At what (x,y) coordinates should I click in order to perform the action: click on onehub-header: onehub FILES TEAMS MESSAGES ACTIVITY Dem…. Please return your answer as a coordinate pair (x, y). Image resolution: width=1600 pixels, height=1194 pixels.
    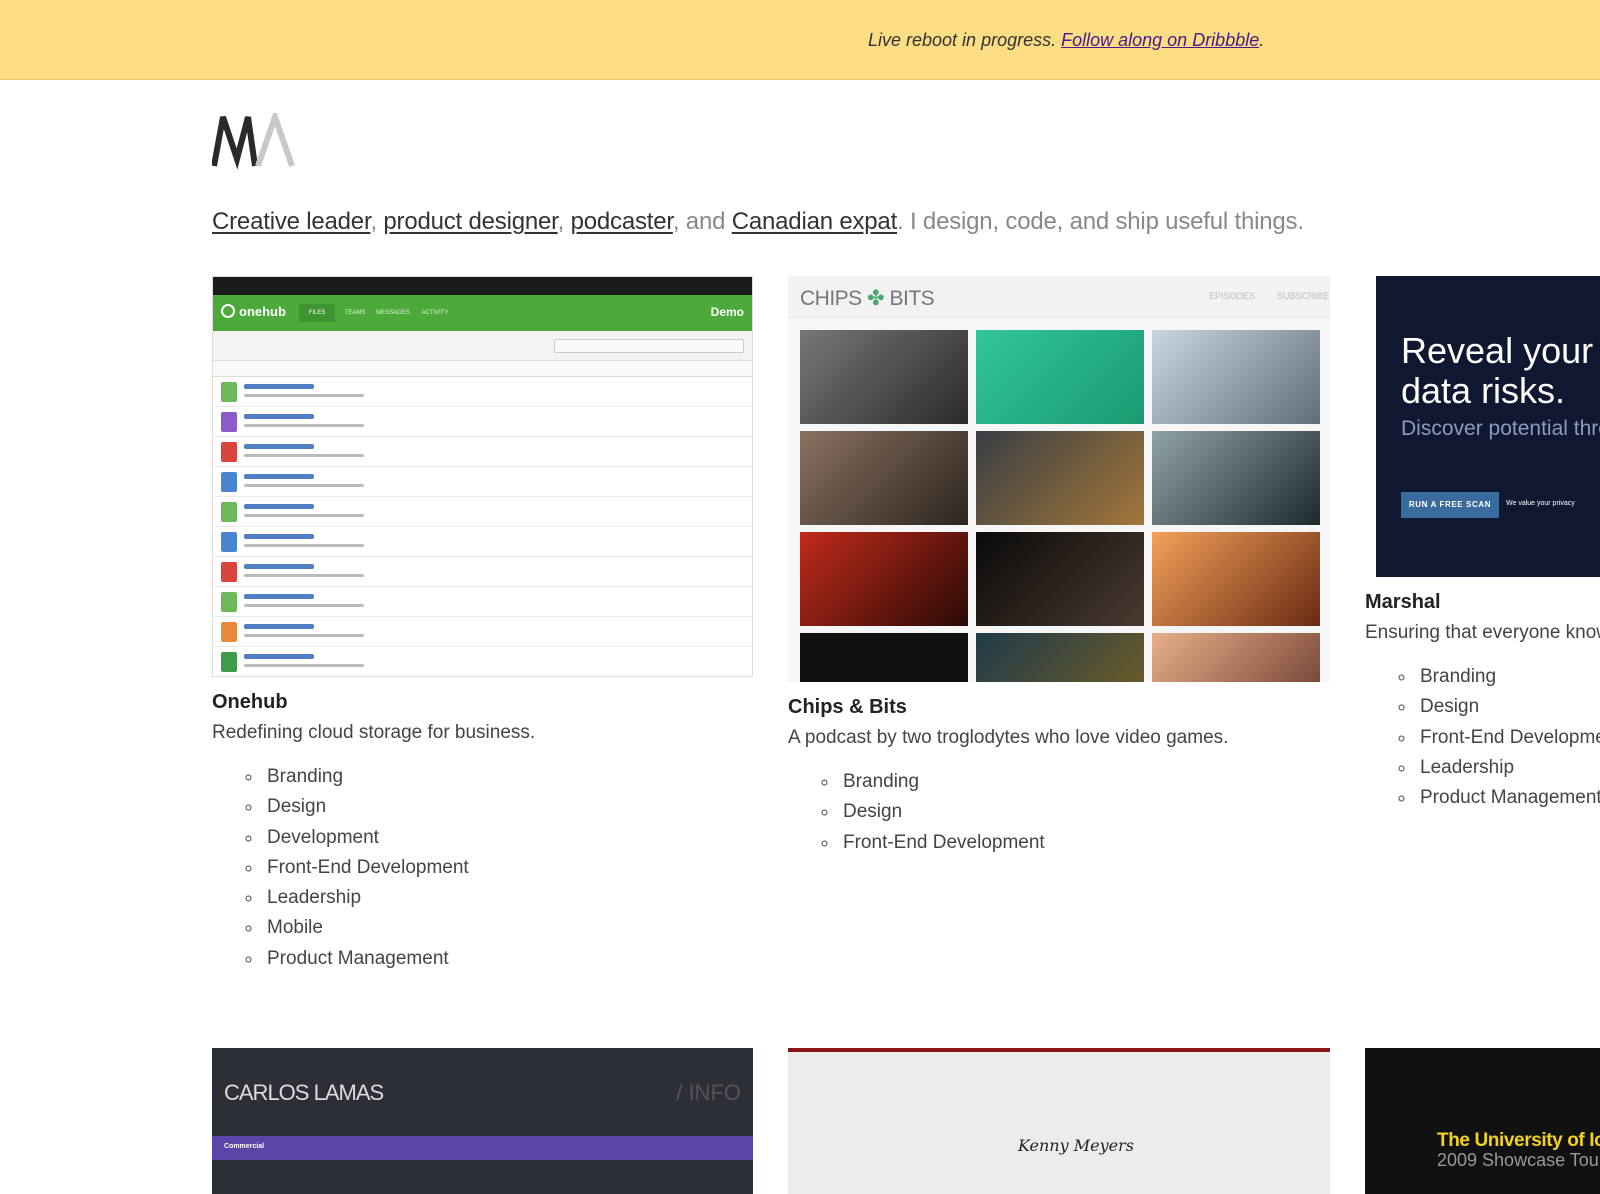
    Looking at the image, I should click on (482, 313).